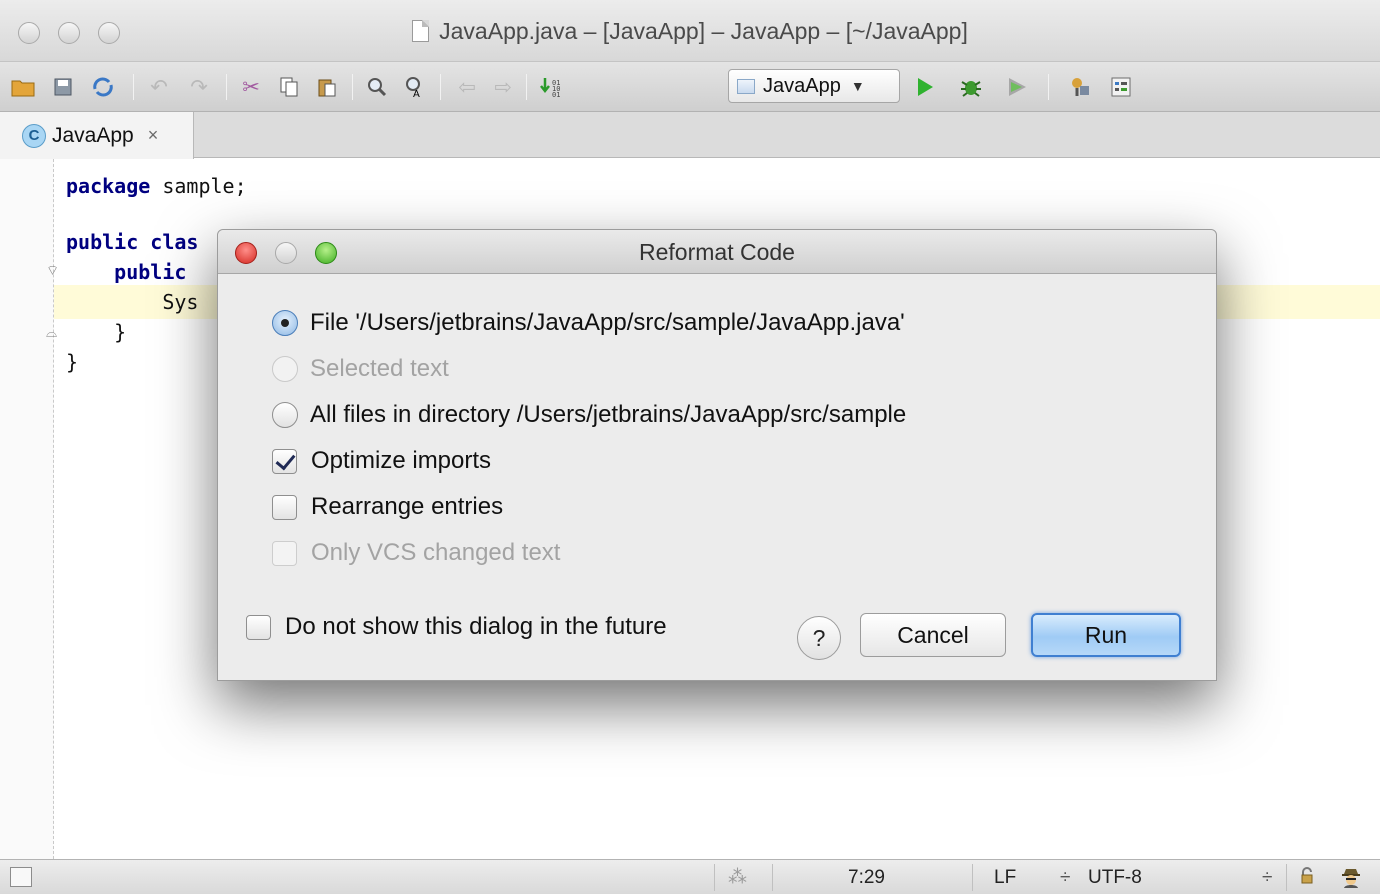  I want to click on find-icon, so click(377, 87).